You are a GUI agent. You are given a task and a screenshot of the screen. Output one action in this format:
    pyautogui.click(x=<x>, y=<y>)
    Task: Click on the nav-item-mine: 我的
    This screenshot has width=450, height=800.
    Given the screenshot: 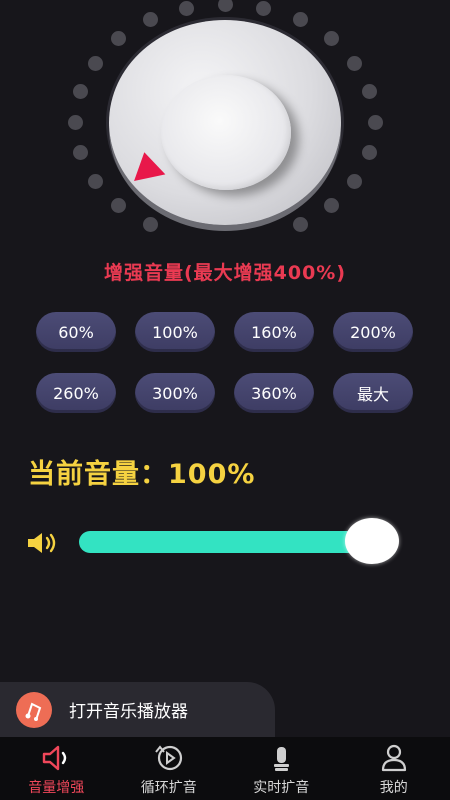 What is the action you would take?
    pyautogui.click(x=394, y=768)
    